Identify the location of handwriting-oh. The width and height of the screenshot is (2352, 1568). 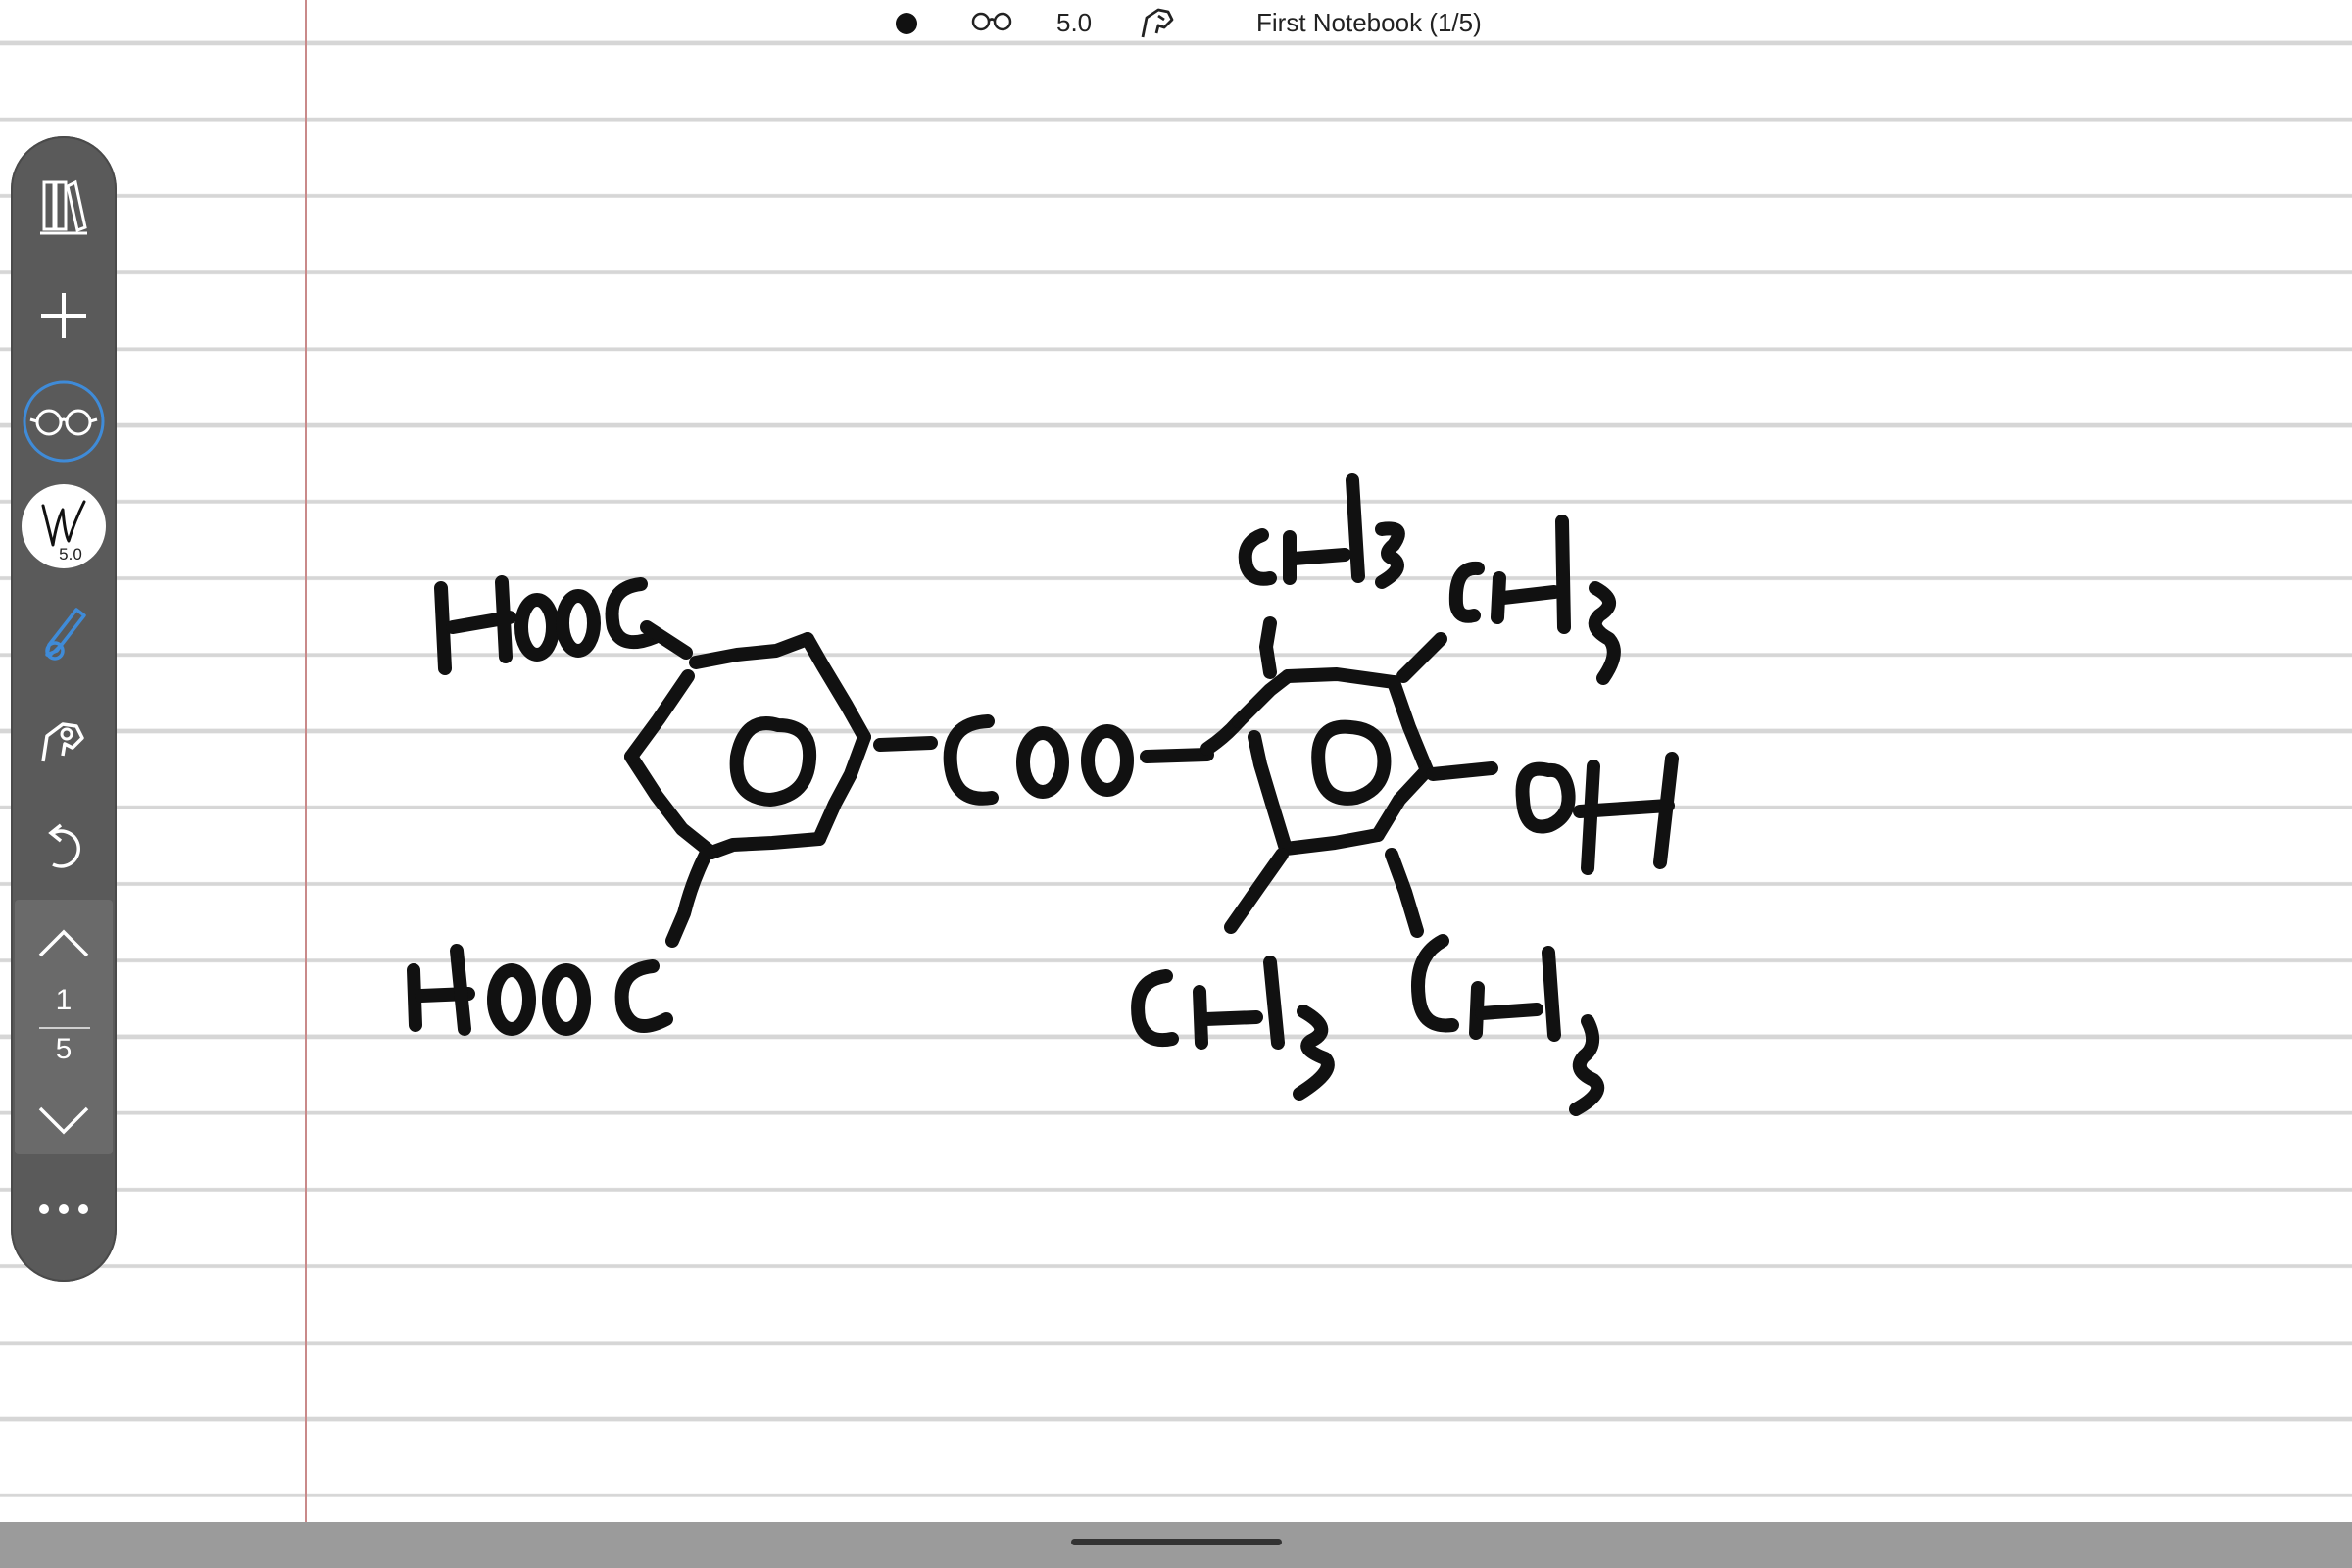
(1552, 813).